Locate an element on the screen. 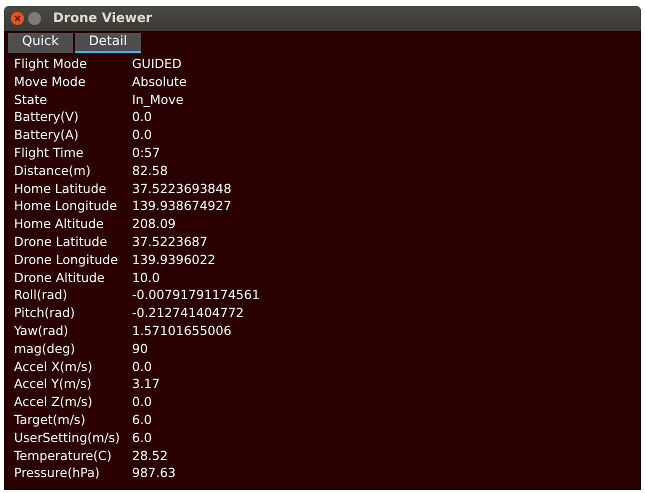  field-value: 208.09 is located at coordinates (154, 224).